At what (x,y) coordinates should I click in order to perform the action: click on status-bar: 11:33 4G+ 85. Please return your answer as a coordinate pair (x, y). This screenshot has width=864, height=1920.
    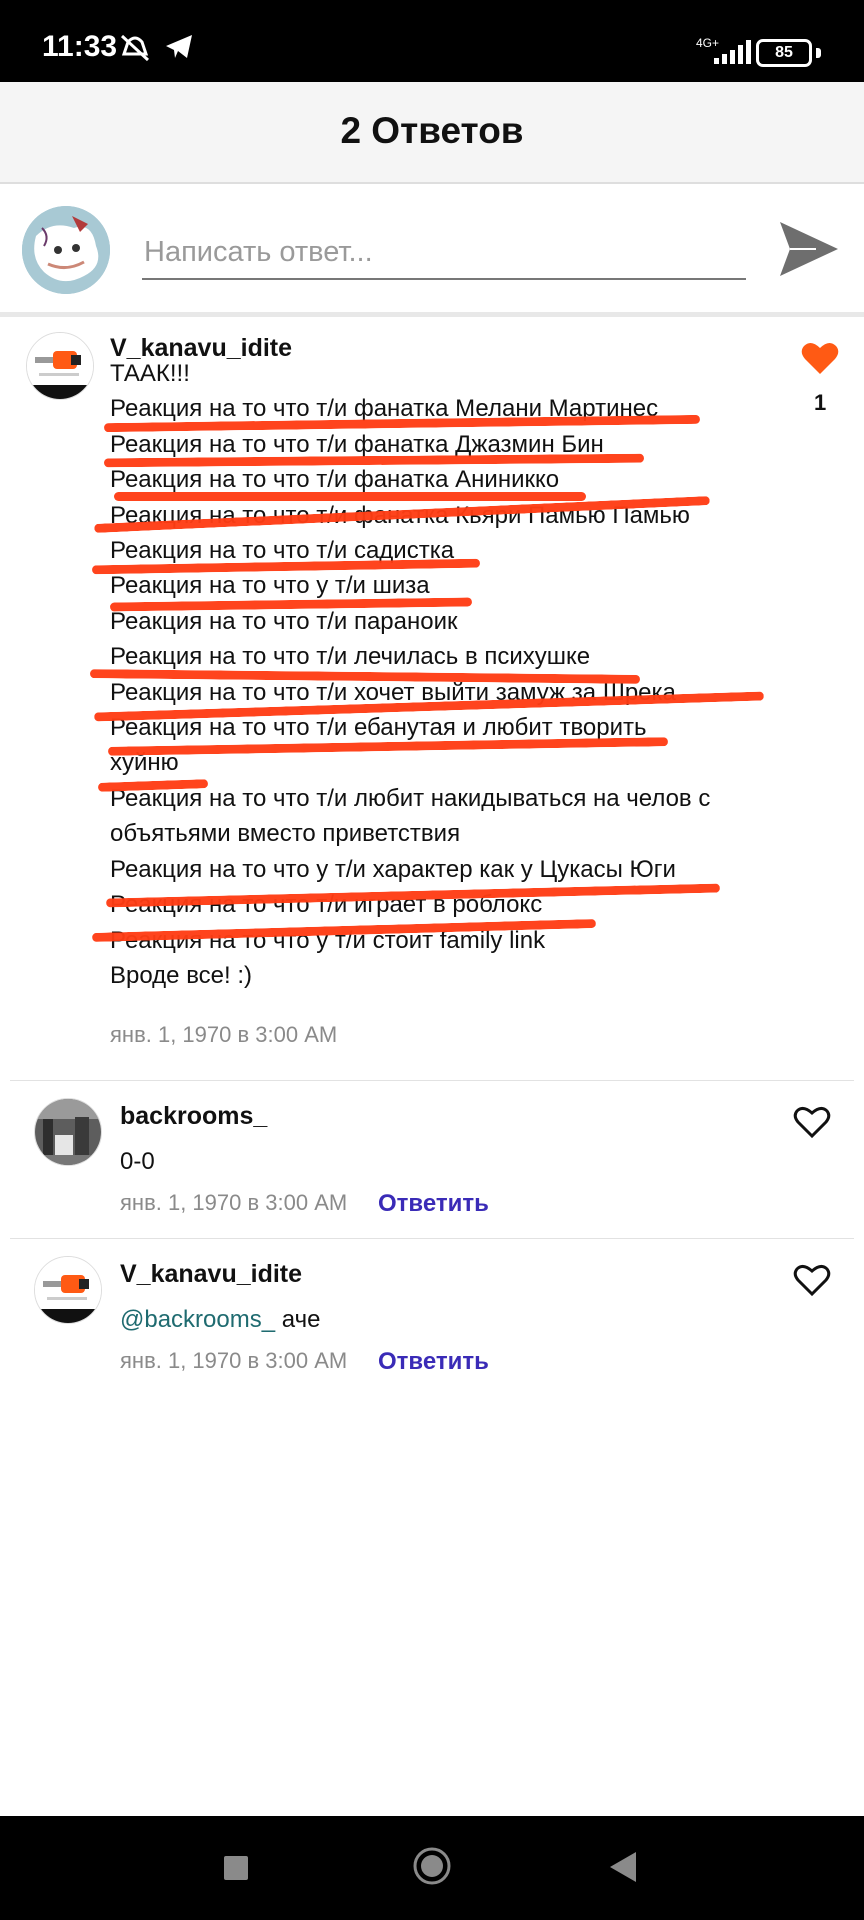
    Looking at the image, I should click on (432, 41).